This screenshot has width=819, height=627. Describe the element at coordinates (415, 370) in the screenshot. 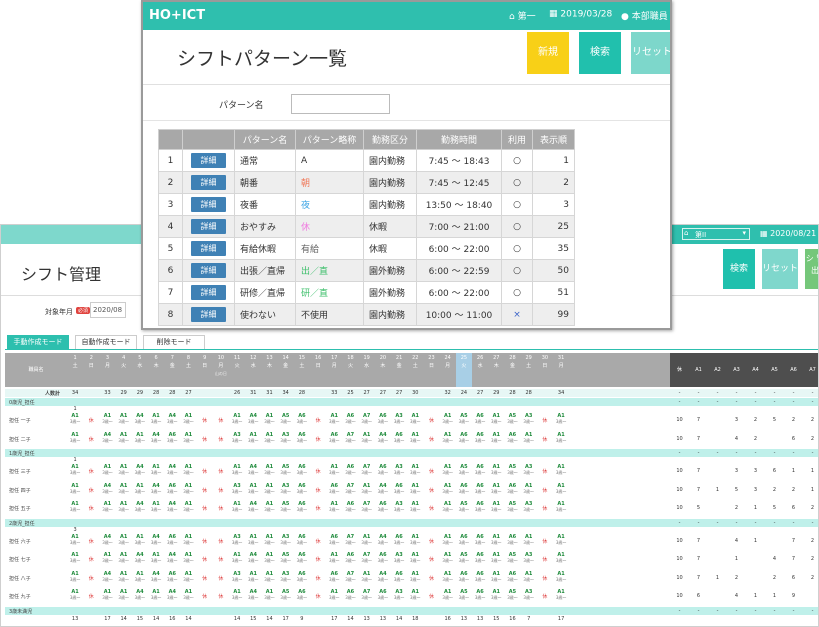

I see `day-header: 22 土` at that location.